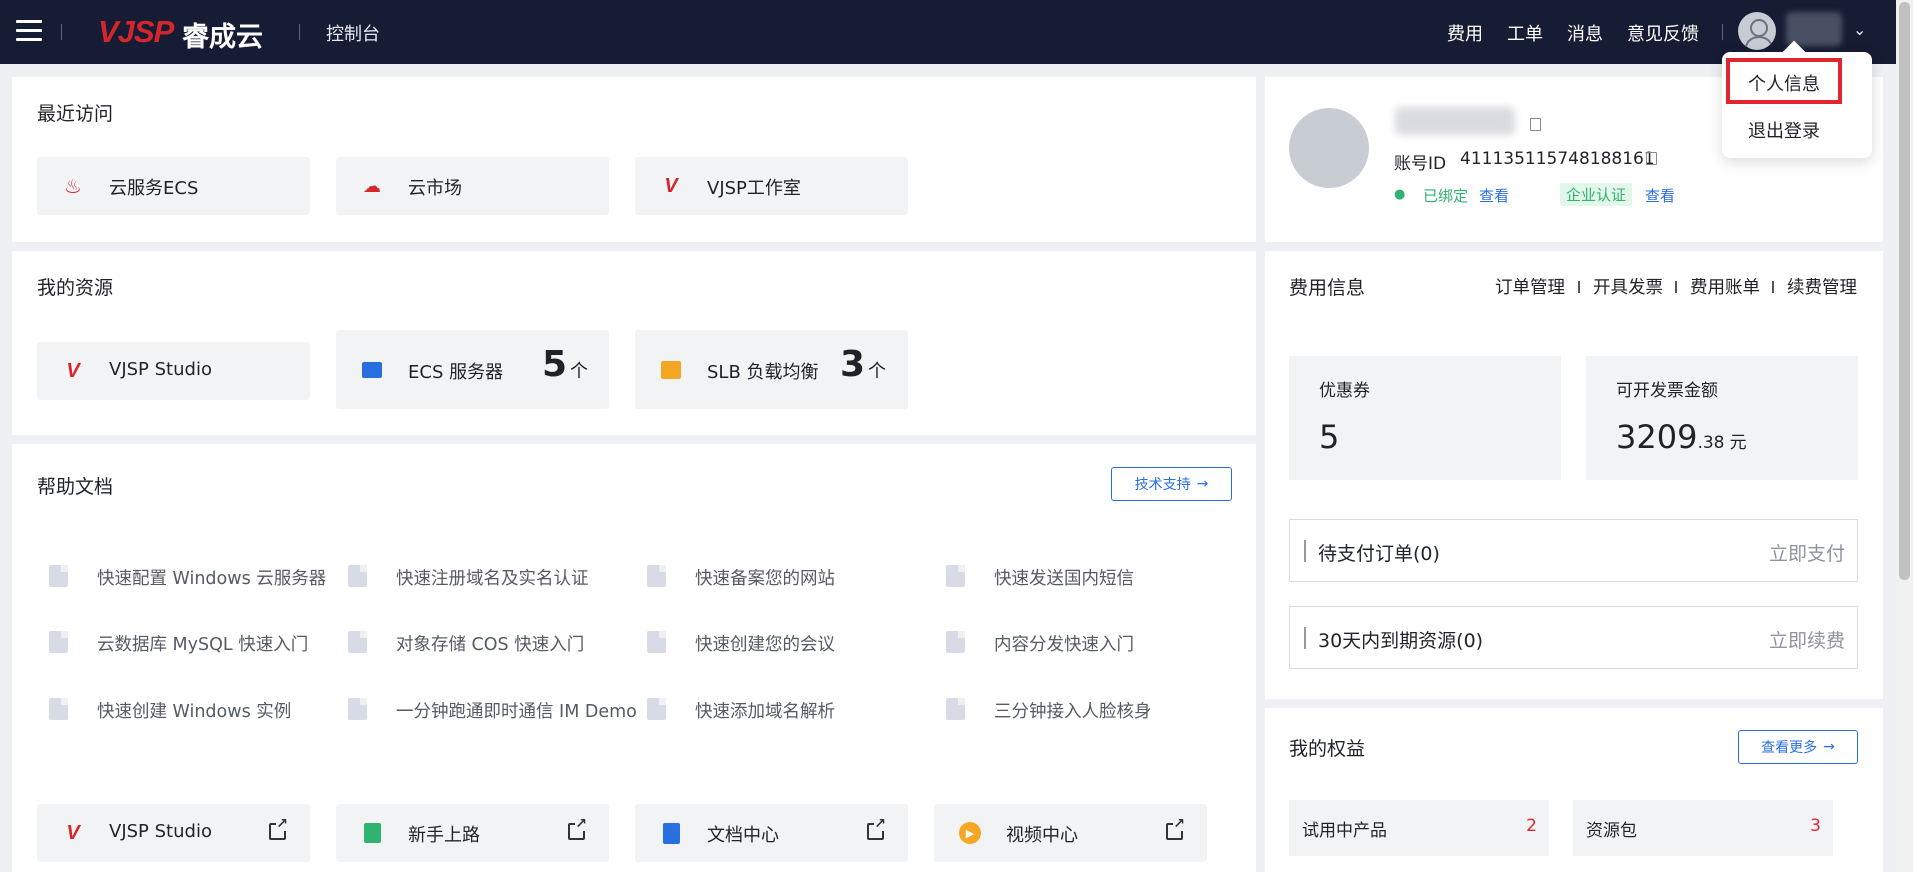 This screenshot has width=1913, height=872. Describe the element at coordinates (136, 32) in the screenshot. I see `logo: VJSP` at that location.